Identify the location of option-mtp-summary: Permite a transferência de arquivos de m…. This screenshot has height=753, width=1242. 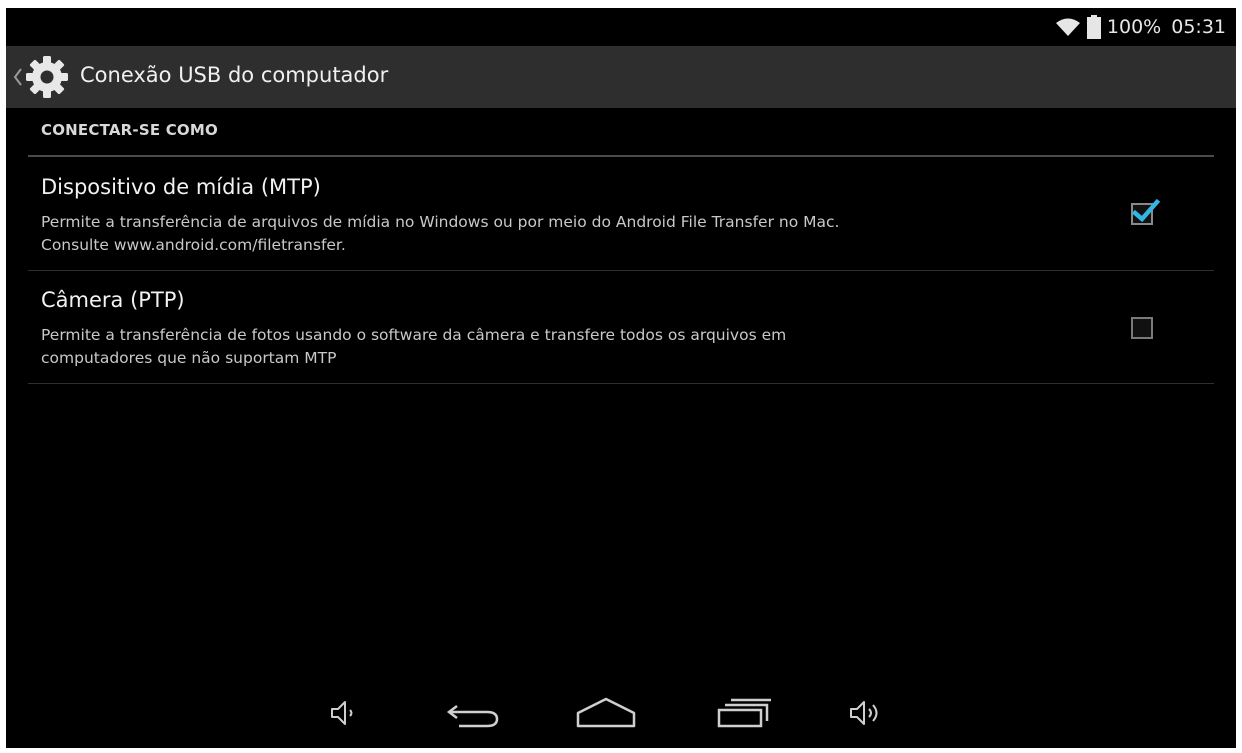
(571, 234).